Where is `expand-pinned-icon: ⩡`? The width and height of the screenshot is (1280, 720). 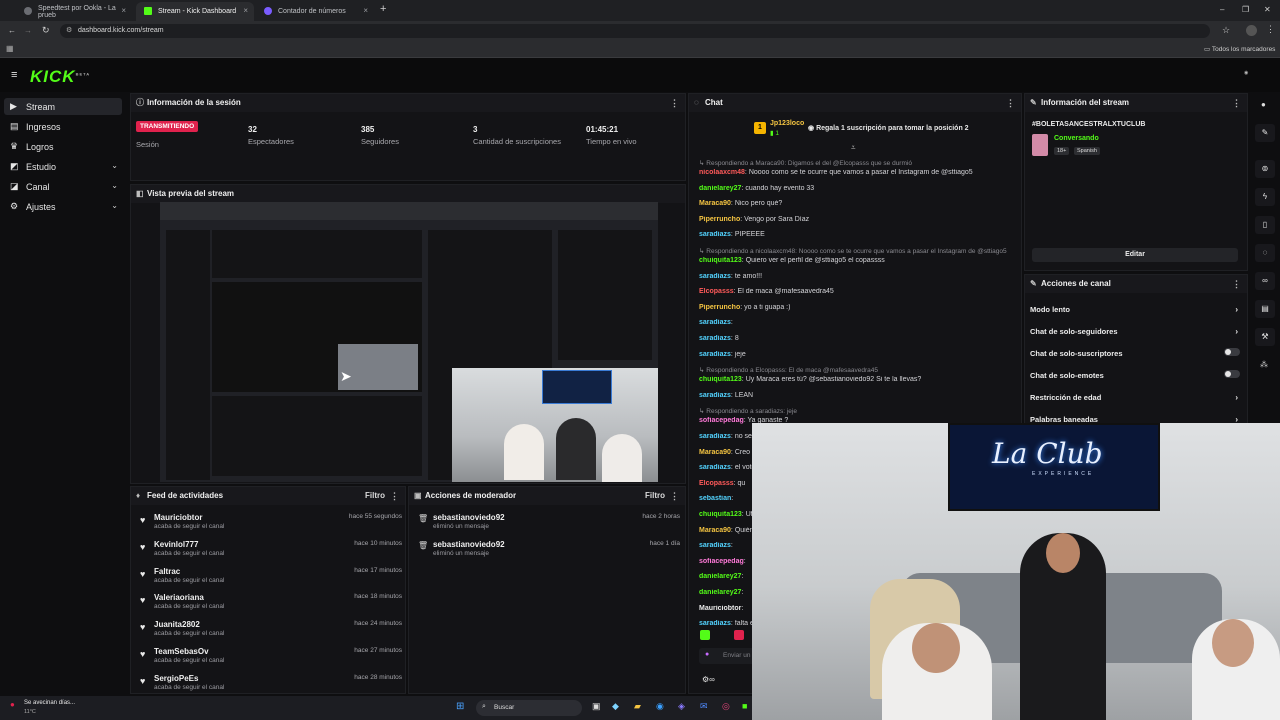
expand-pinned-icon: ⩡ is located at coordinates (853, 148).